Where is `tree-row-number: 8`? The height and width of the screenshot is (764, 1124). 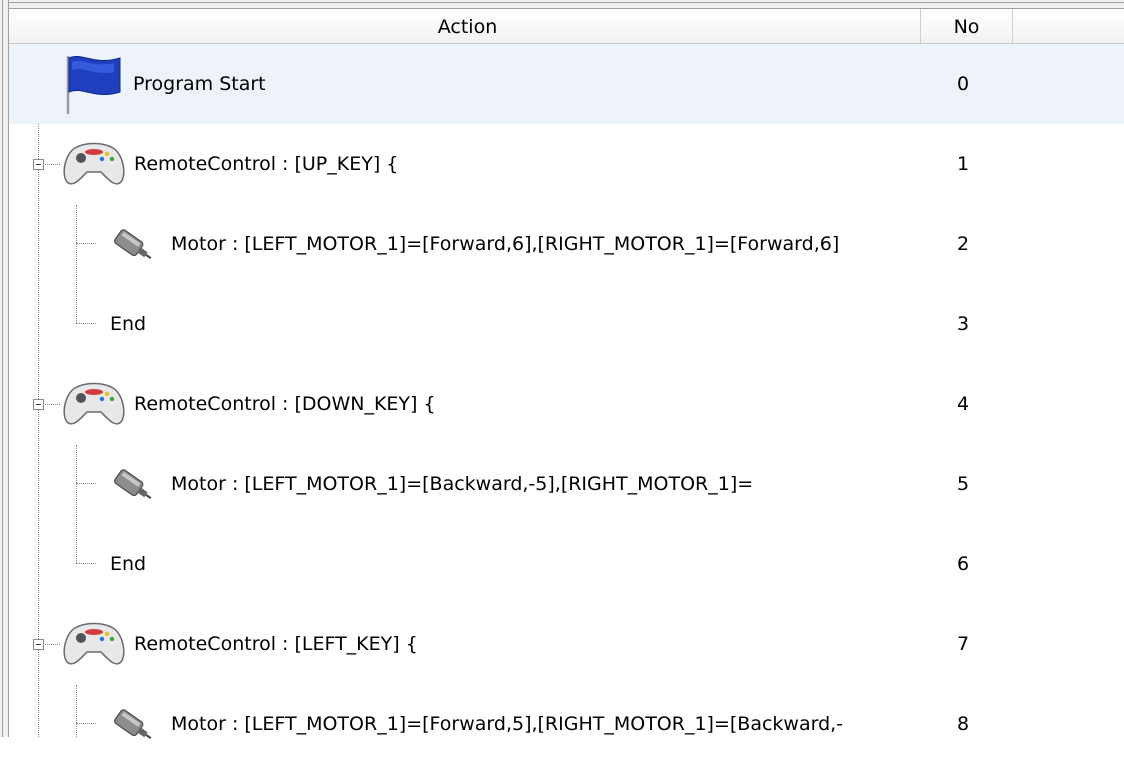 tree-row-number: 8 is located at coordinates (963, 724).